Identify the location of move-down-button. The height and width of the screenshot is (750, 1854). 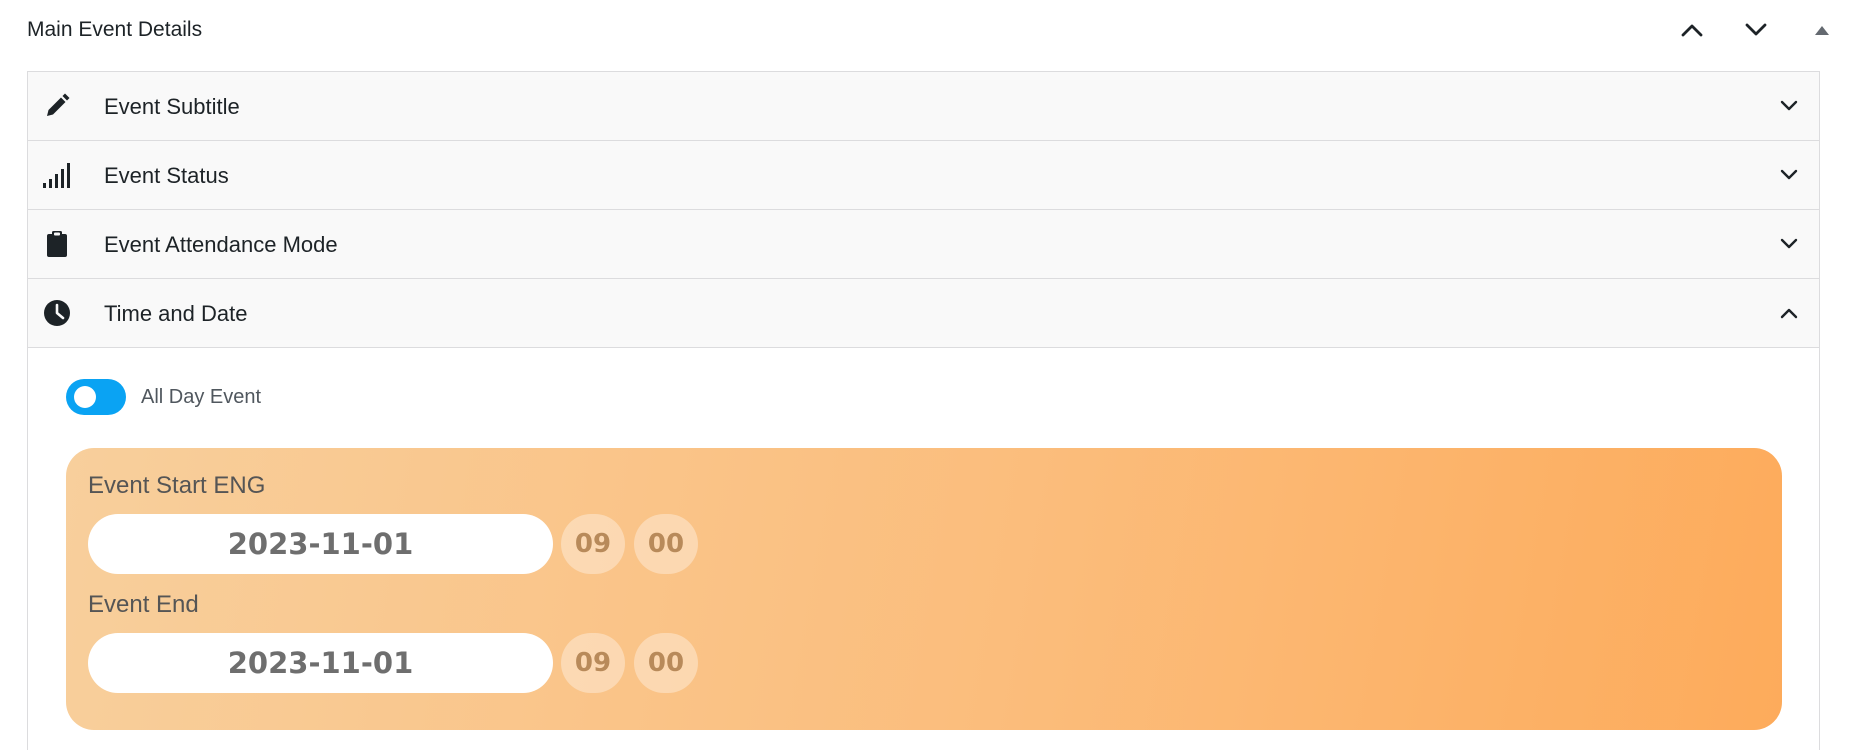
(1756, 30).